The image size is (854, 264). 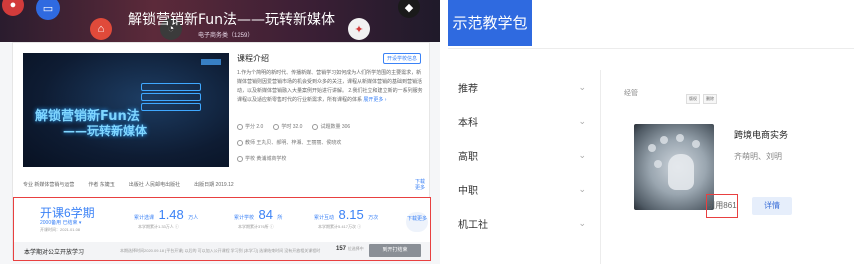 I want to click on publisher-info: 出版社 人民邮电出版社, so click(x=154, y=185).